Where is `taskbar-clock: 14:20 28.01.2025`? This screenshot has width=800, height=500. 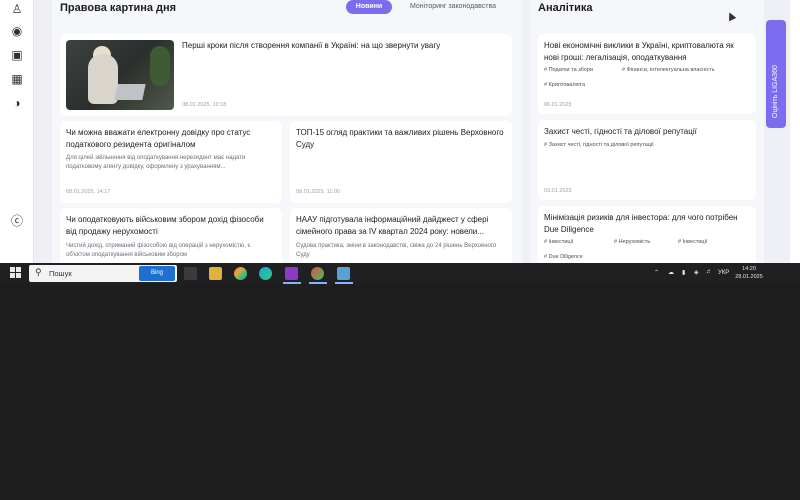
taskbar-clock: 14:20 28.01.2025 is located at coordinates (749, 273).